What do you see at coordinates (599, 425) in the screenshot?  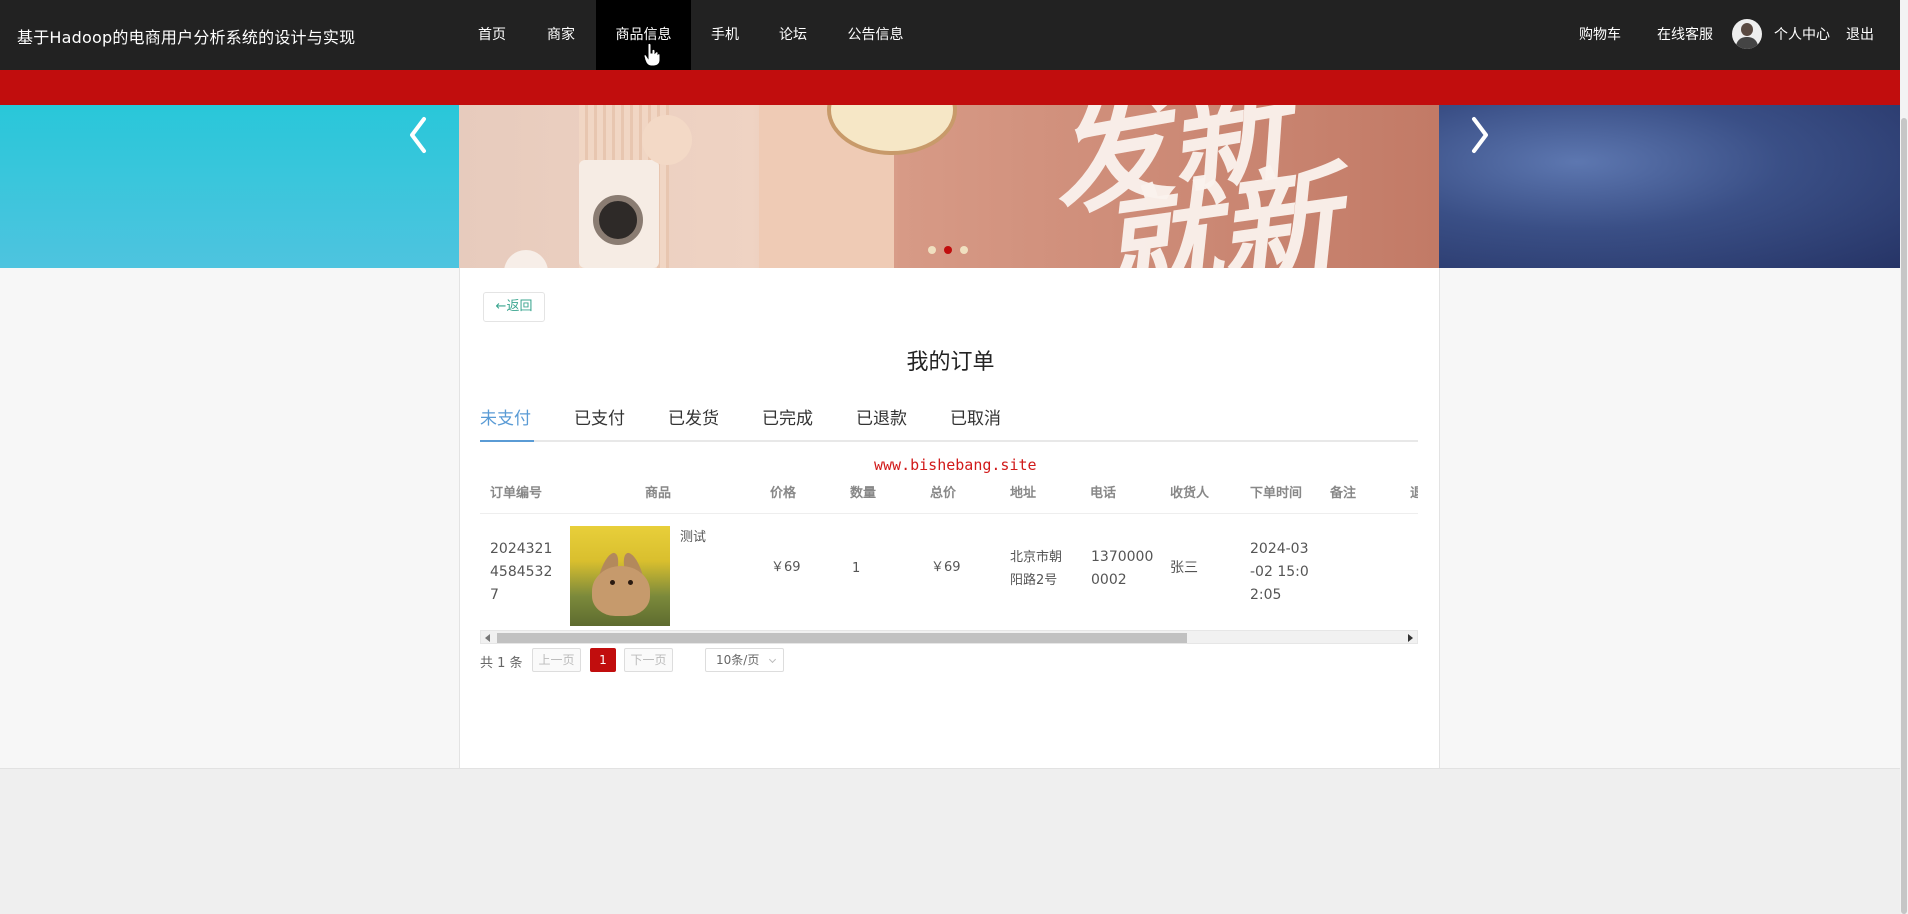 I see `tab-paid: 已支付` at bounding box center [599, 425].